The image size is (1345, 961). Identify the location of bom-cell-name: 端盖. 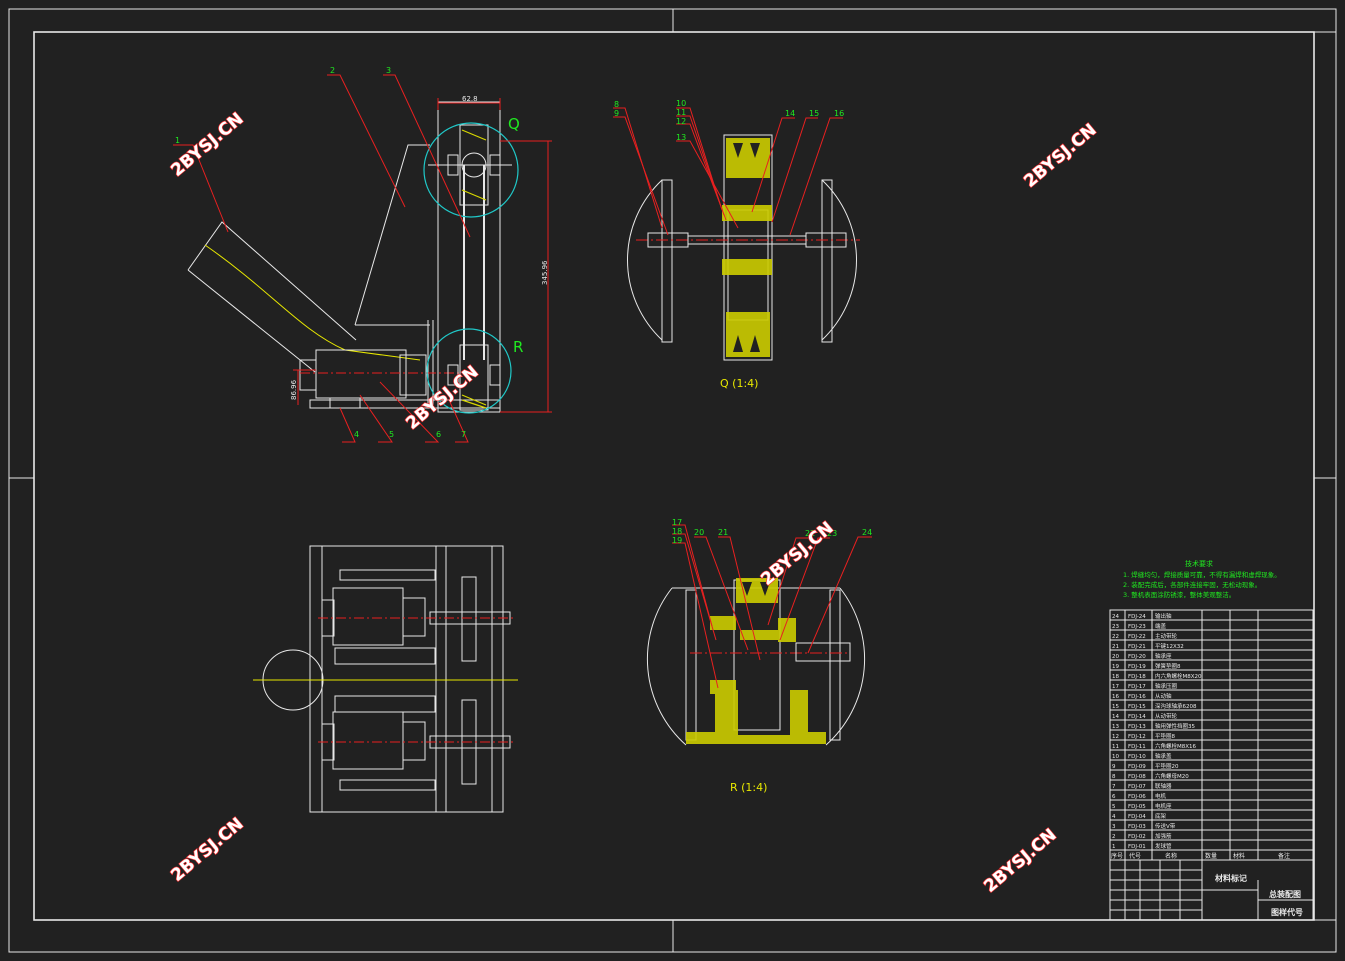
(1161, 626).